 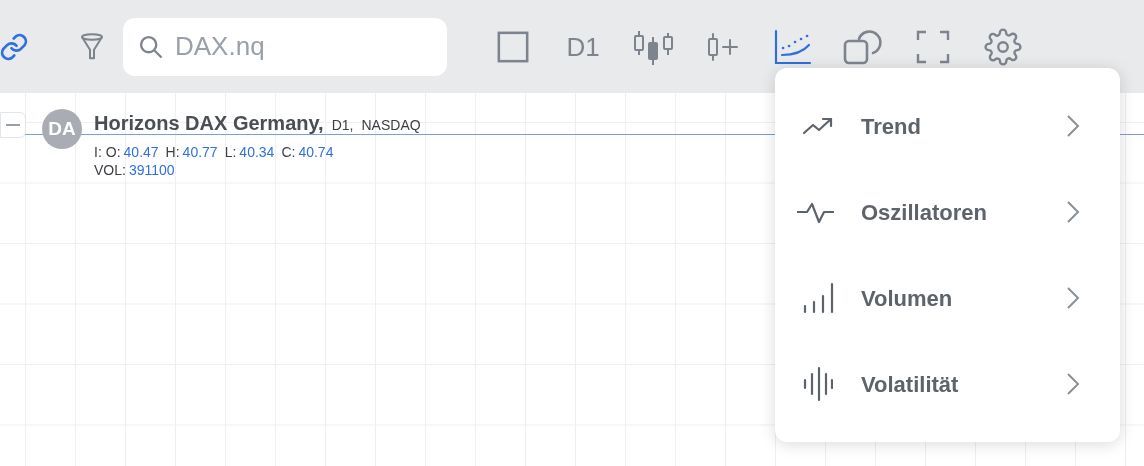 What do you see at coordinates (342, 125) in the screenshot?
I see `timeframe-text: D1,` at bounding box center [342, 125].